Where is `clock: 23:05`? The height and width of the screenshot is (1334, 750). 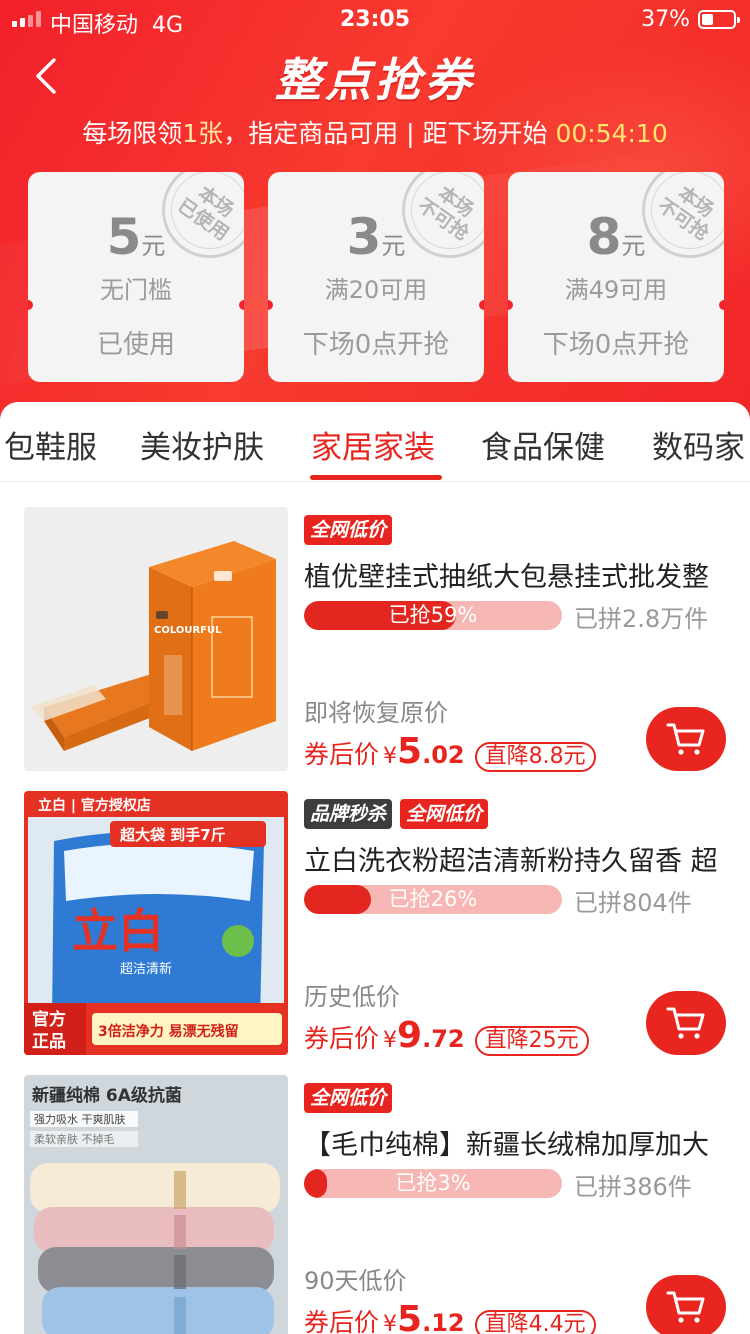 clock: 23:05 is located at coordinates (375, 19).